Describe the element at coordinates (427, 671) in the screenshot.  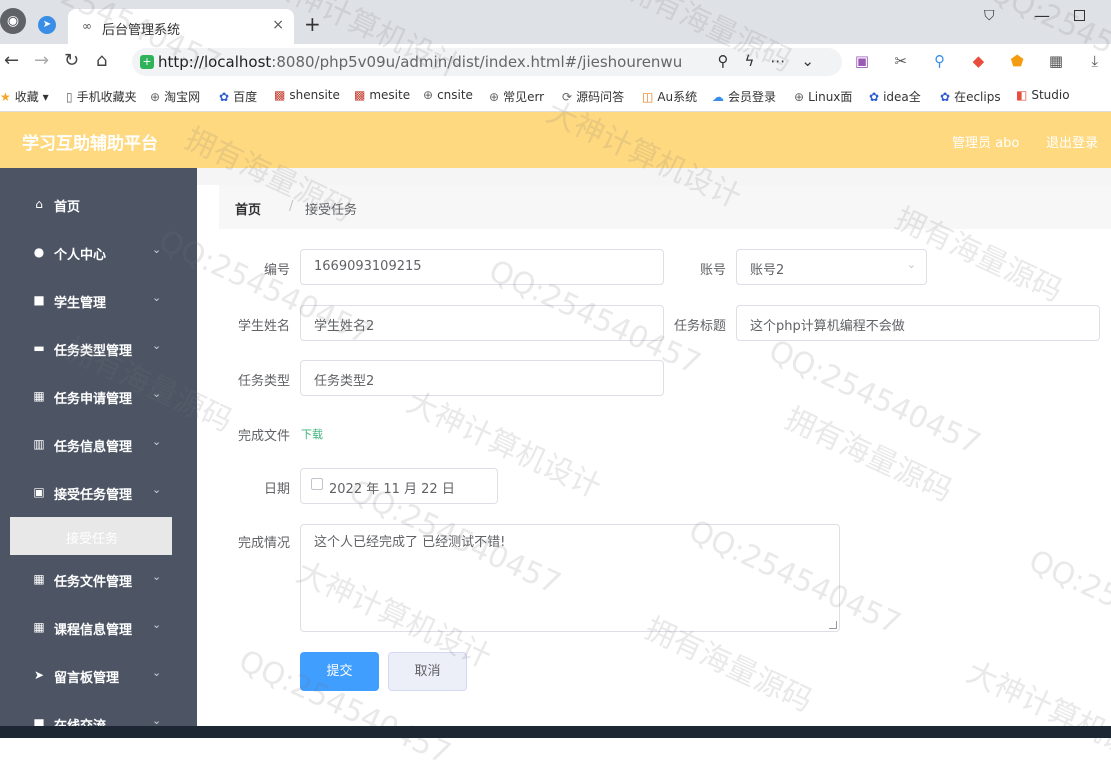
I see `cancel-button: 取消` at that location.